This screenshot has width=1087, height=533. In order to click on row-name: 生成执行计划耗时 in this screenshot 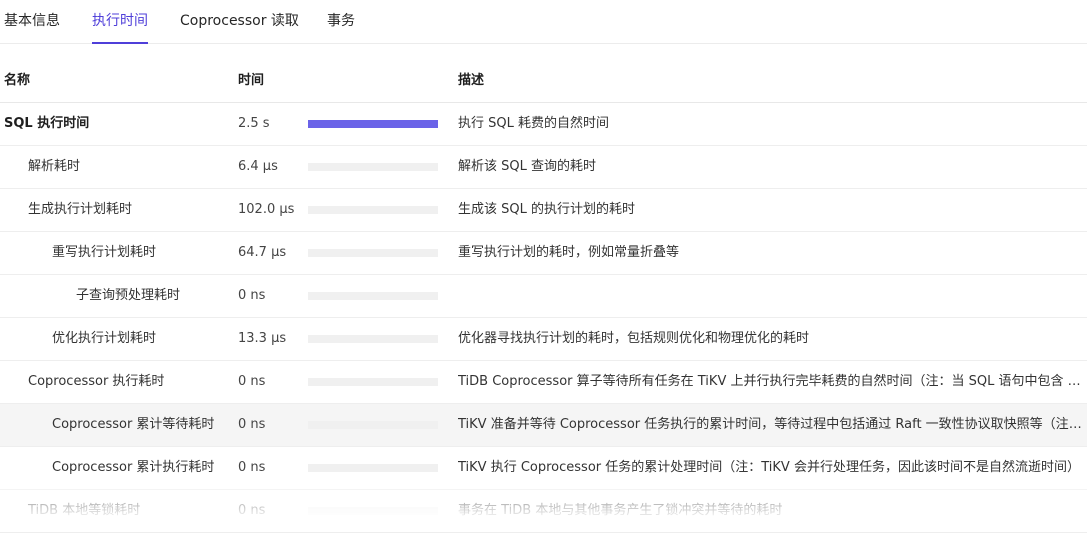, I will do `click(80, 209)`.